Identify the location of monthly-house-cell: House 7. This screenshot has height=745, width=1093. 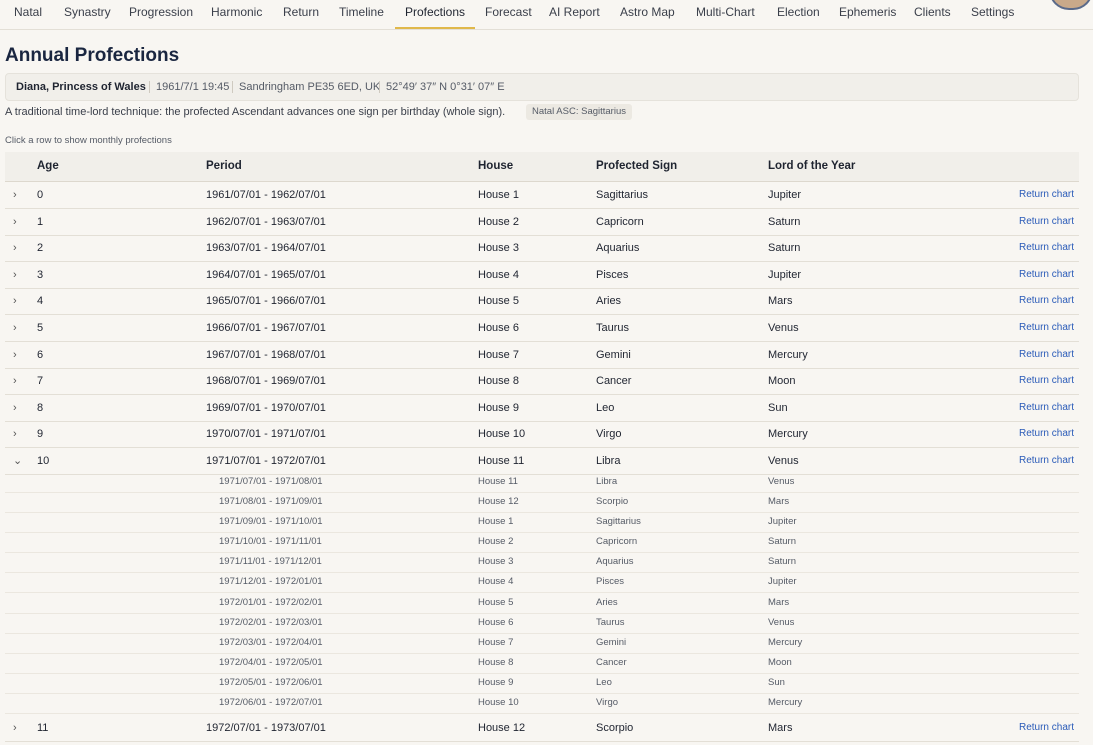
(496, 642).